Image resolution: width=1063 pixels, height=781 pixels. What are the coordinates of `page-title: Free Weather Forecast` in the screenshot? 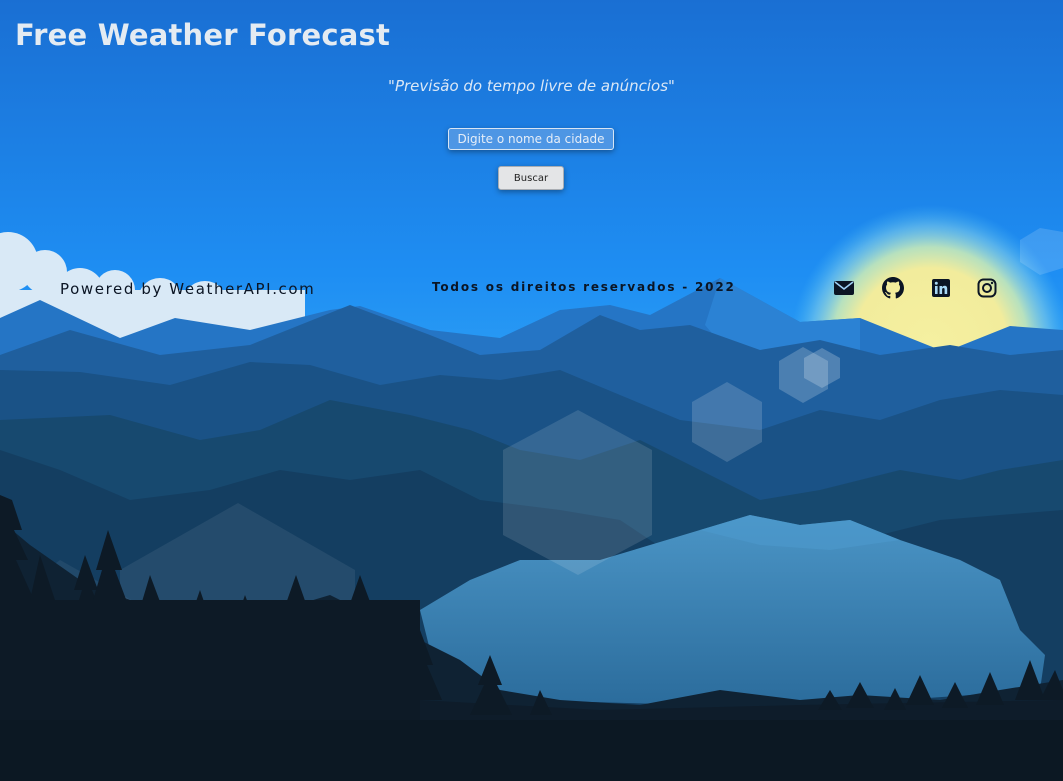 It's located at (203, 35).